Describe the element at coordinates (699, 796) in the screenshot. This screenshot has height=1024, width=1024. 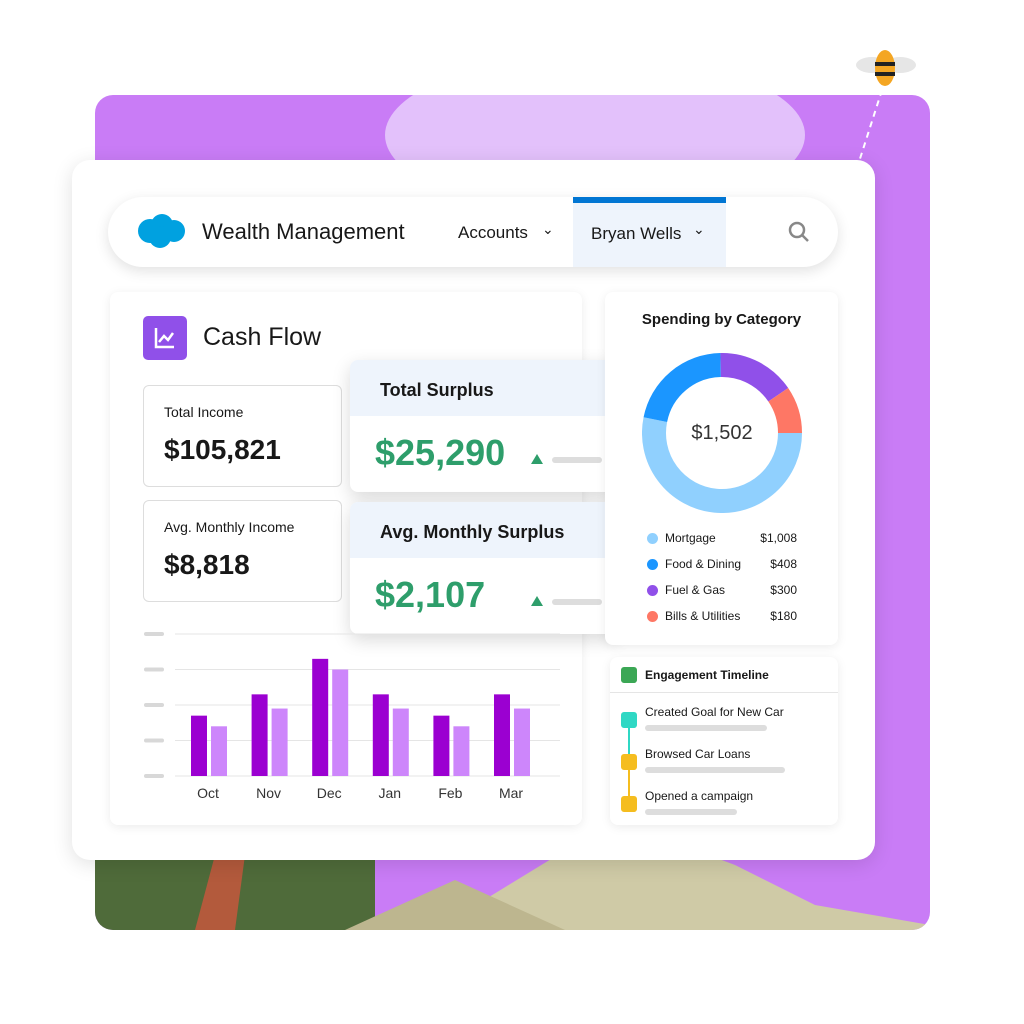
I see `timeline-item: Opened a campaign` at that location.